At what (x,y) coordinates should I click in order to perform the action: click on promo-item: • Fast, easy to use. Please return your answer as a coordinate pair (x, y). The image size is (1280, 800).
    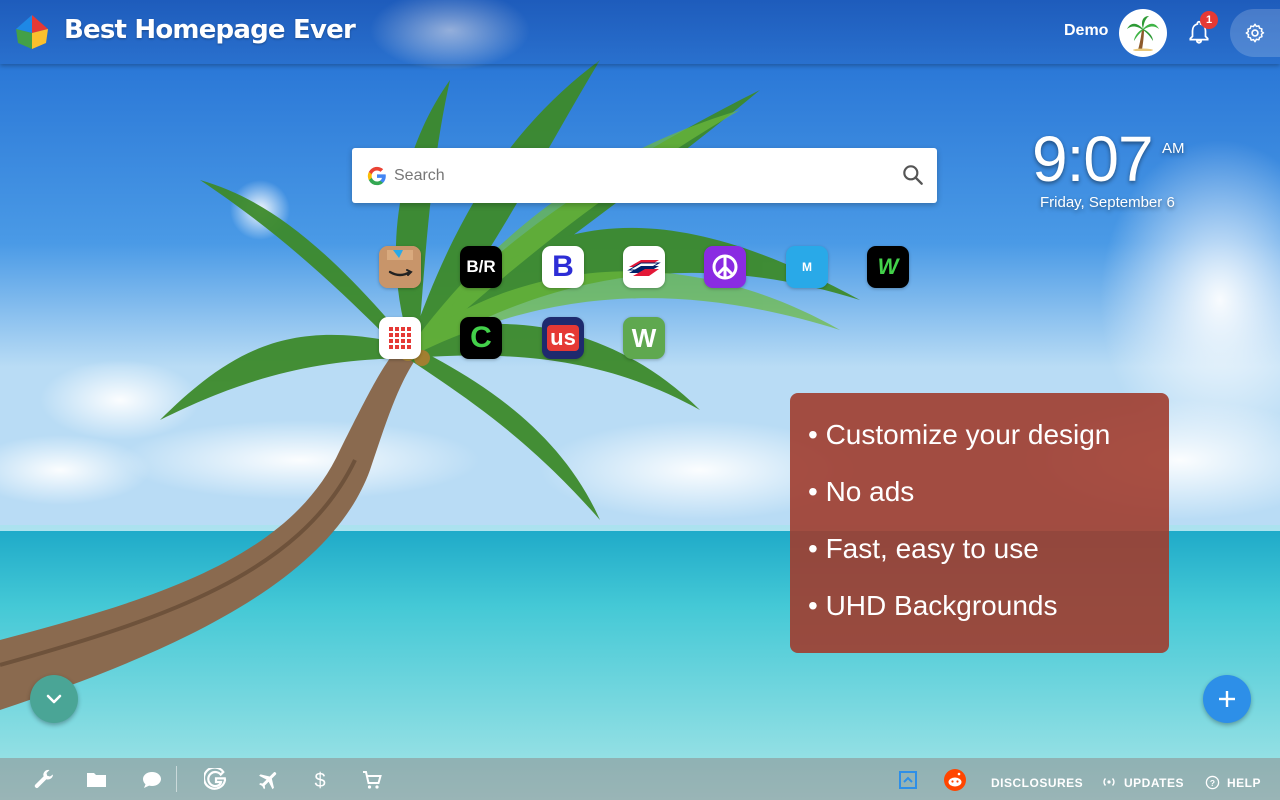
    Looking at the image, I should click on (923, 548).